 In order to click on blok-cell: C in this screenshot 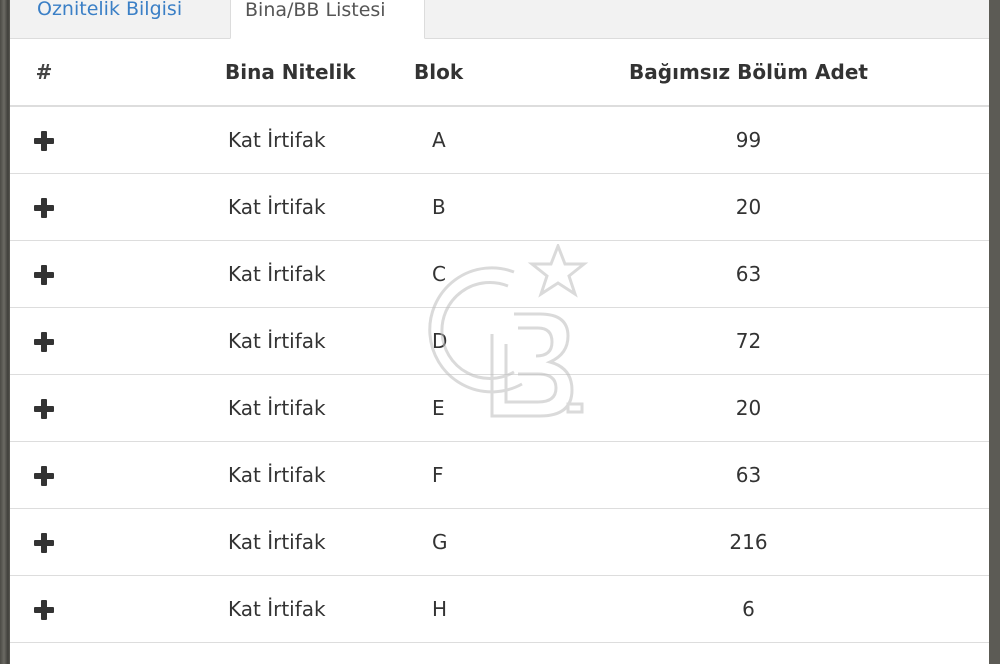, I will do `click(438, 274)`.